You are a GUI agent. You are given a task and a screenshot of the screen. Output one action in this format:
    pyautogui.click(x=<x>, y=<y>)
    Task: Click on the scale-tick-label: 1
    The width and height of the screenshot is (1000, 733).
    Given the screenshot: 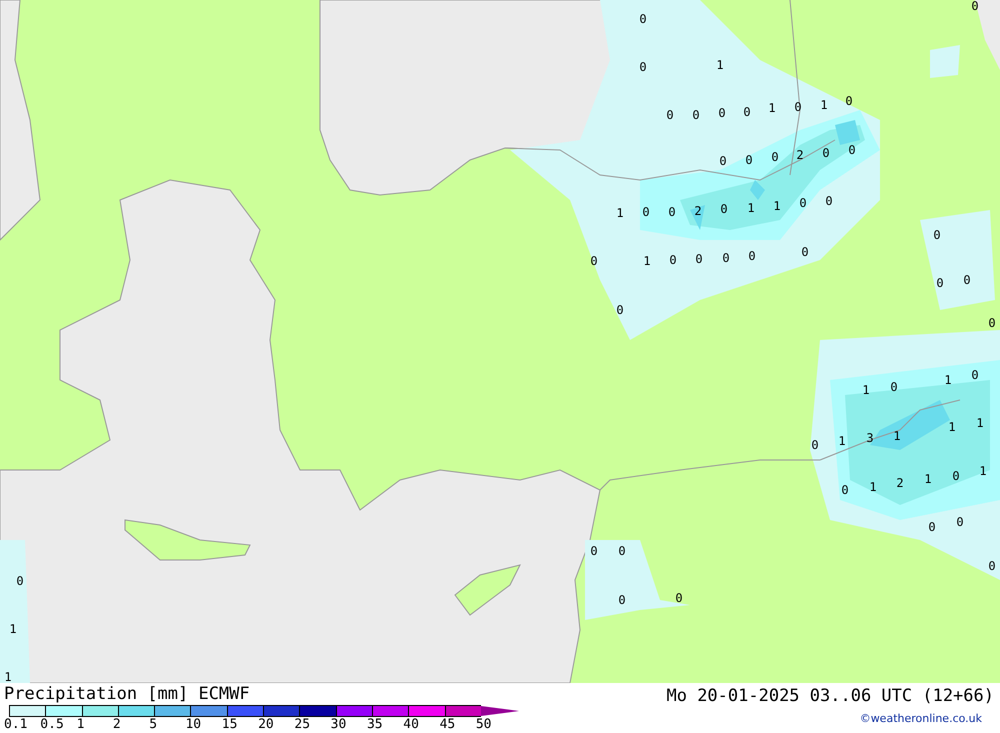 What is the action you would take?
    pyautogui.click(x=81, y=724)
    